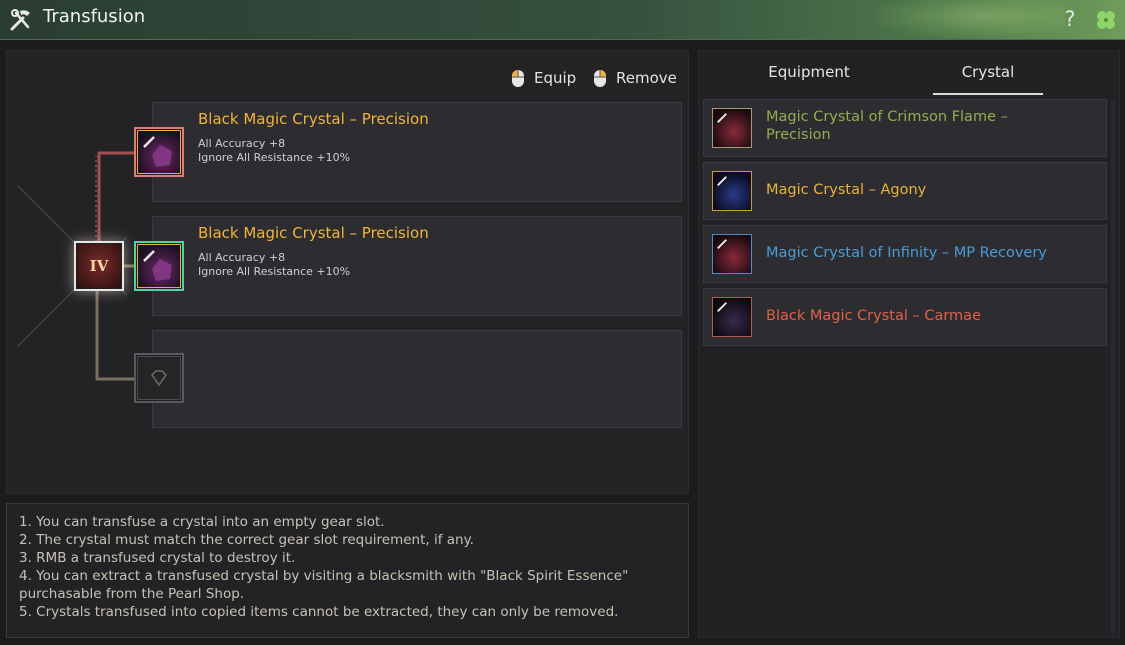 This screenshot has width=1125, height=645. Describe the element at coordinates (873, 316) in the screenshot. I see `crystal-name: Black Magic Crystal – Carmae` at that location.